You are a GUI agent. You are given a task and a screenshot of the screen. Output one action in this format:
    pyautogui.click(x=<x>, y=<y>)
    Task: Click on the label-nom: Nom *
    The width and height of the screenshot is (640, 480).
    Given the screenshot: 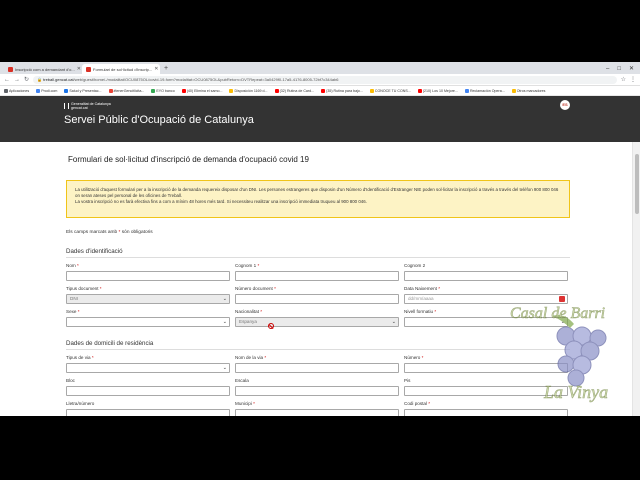 What is the action you would take?
    pyautogui.click(x=72, y=265)
    